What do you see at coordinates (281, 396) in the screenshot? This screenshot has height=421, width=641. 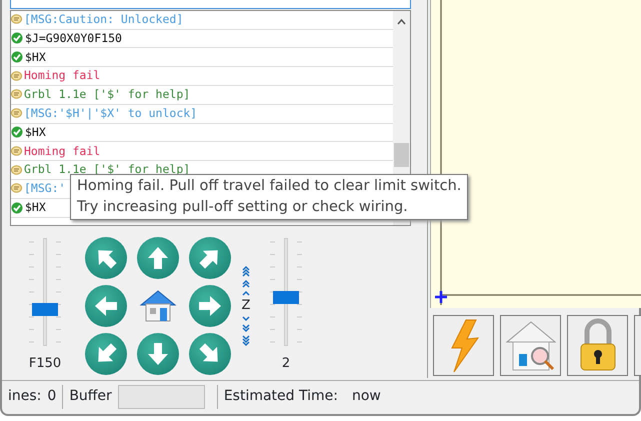 I see `time-label: Estimated Time:` at bounding box center [281, 396].